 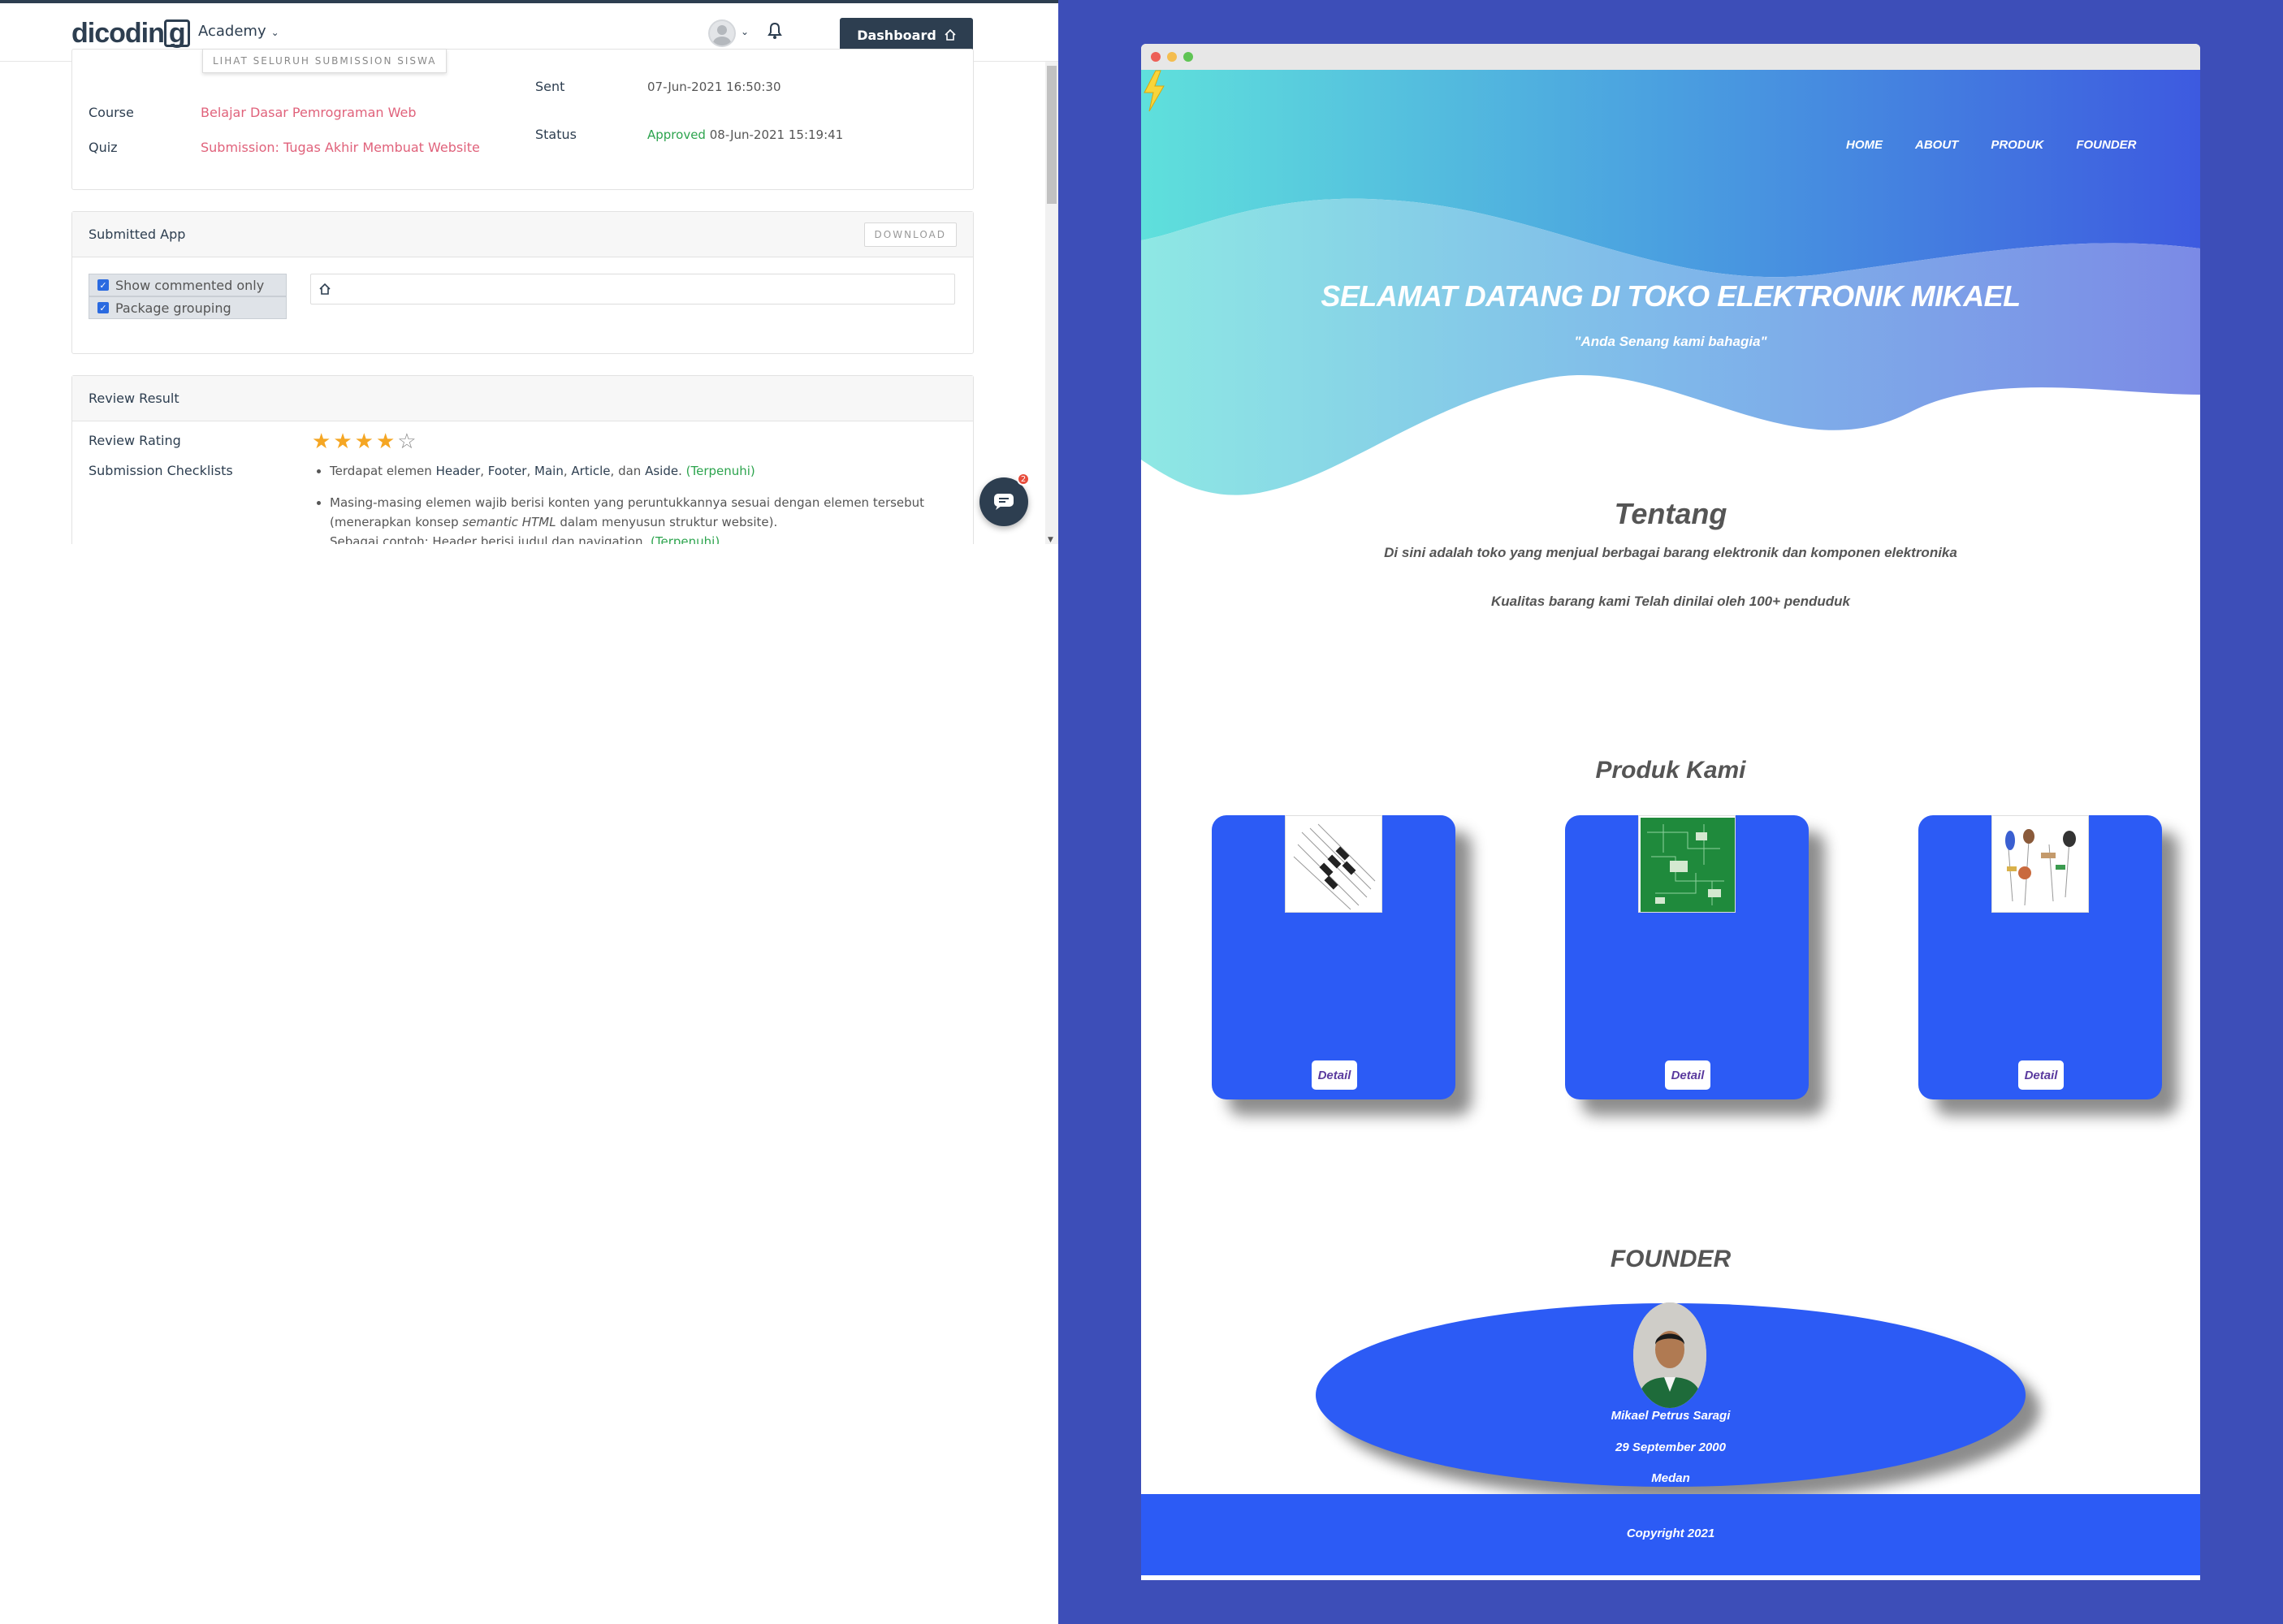 I want to click on academy-menu: Academy ⌄, so click(x=239, y=32).